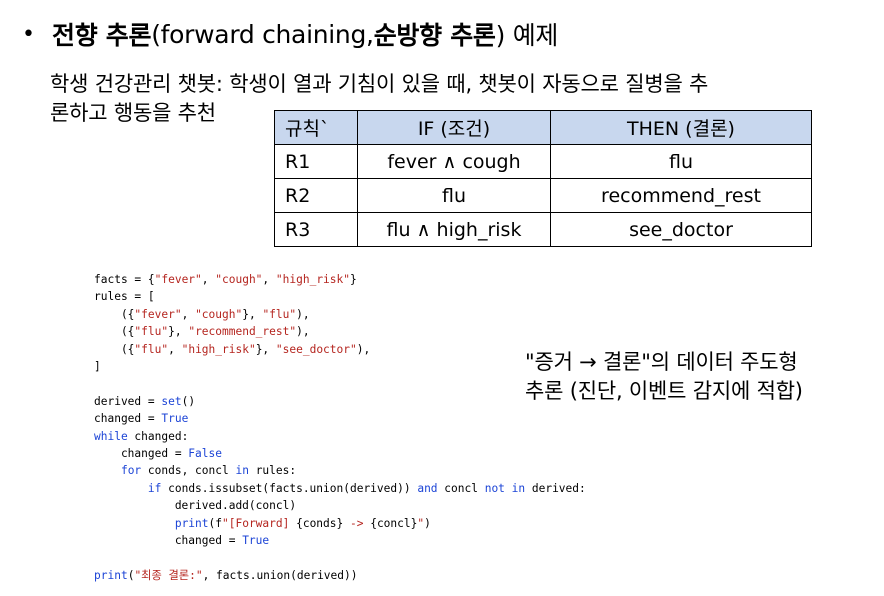 This screenshot has width=884, height=596. What do you see at coordinates (360, 523) in the screenshot?
I see `code-token: ->` at bounding box center [360, 523].